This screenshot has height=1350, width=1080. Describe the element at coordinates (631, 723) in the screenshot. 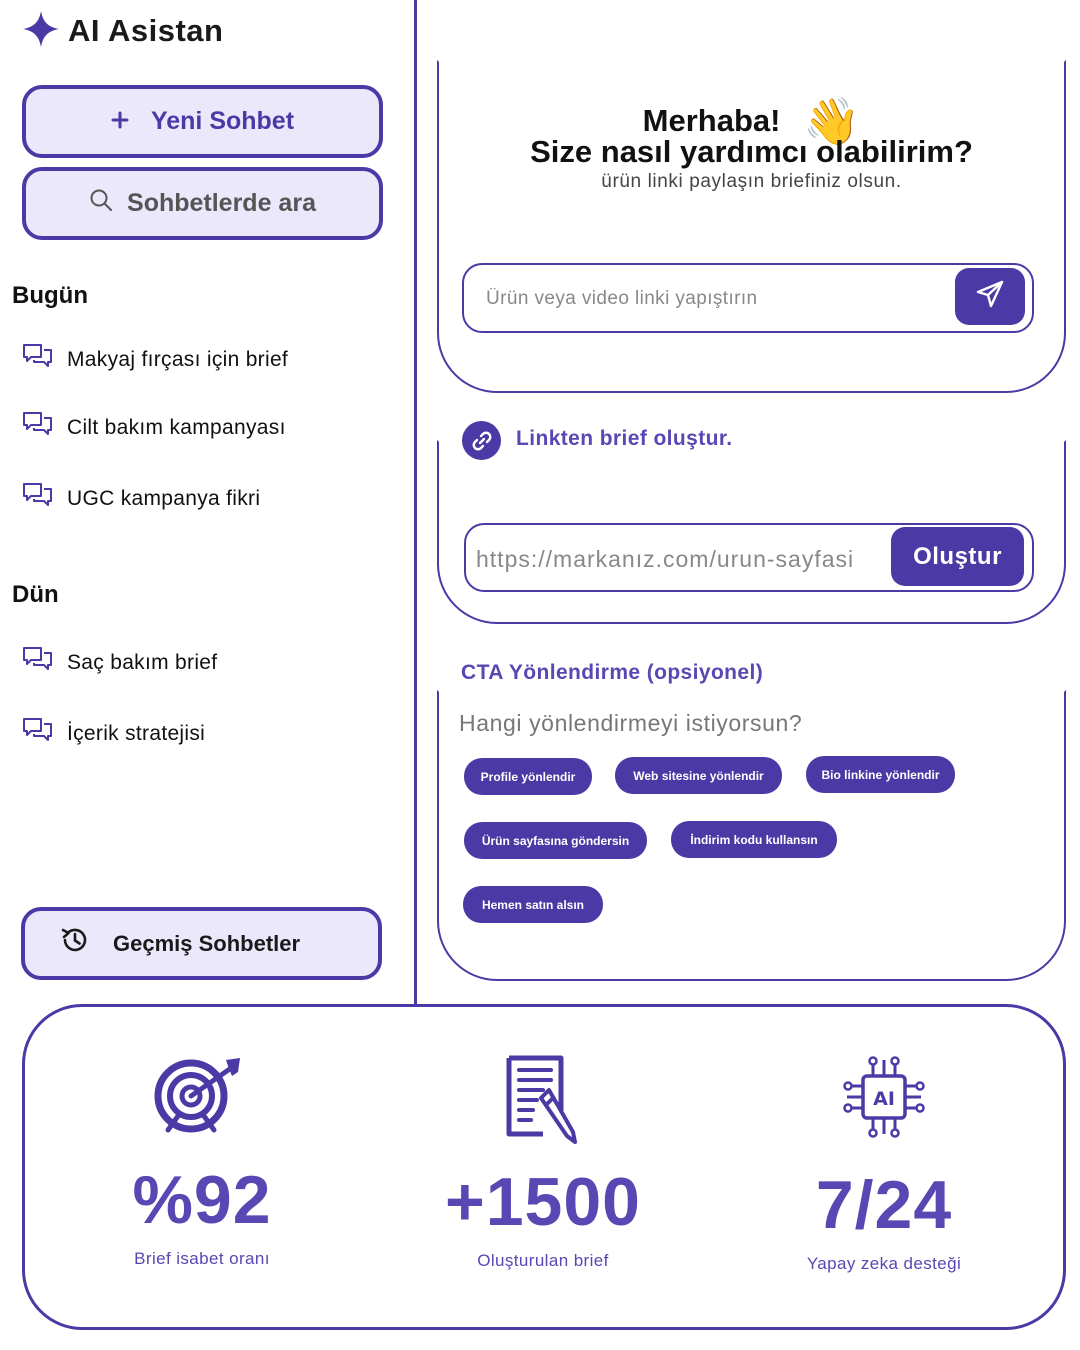

I see `cta-question: Hangi yönlendirmeyi istiyorsun?` at that location.